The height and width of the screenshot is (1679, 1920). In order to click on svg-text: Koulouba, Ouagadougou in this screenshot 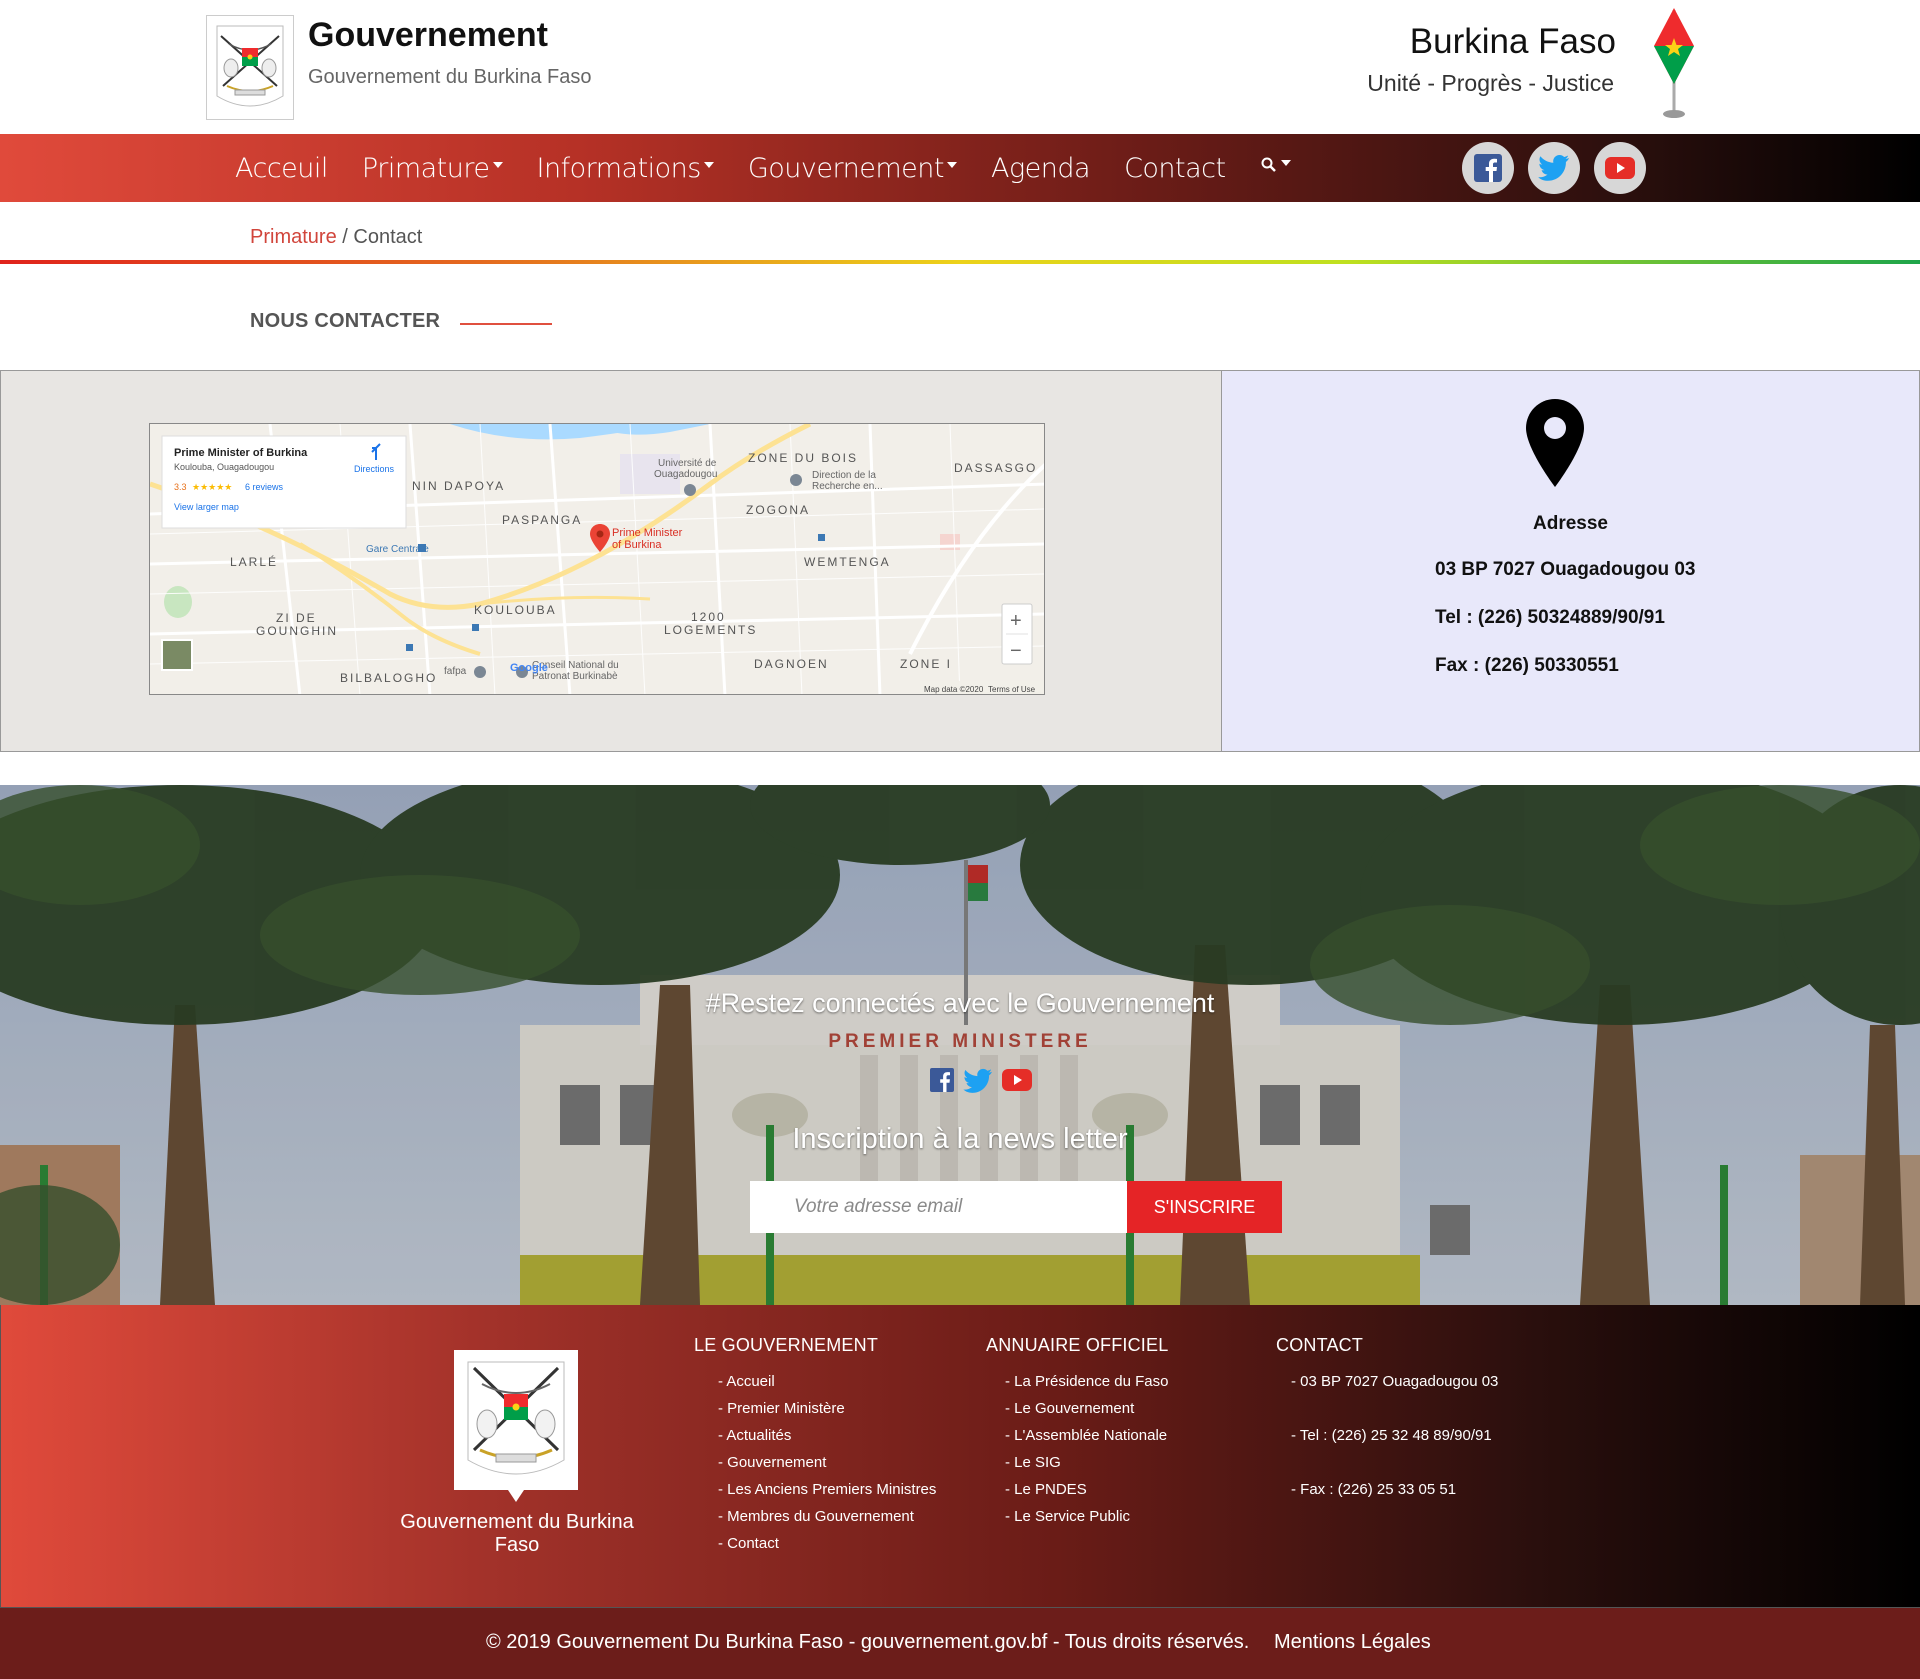, I will do `click(224, 467)`.